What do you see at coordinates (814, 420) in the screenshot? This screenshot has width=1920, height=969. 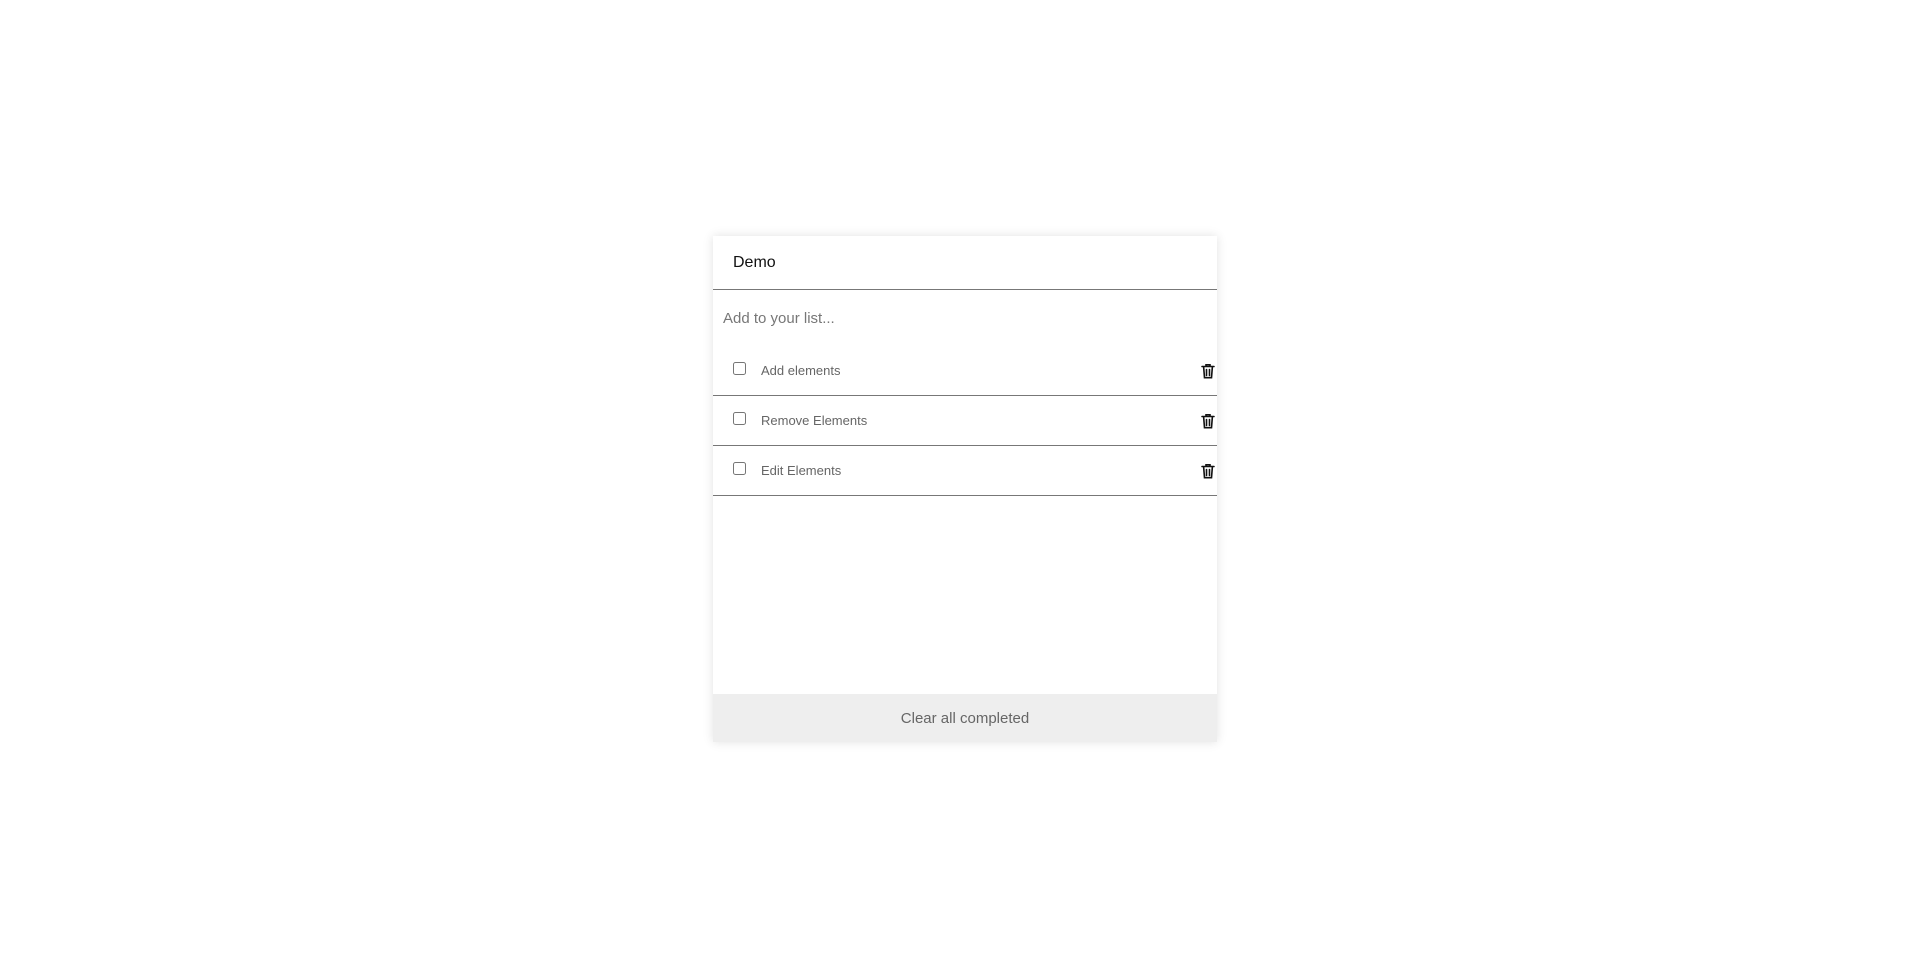 I see `item-label: Remove Elements` at bounding box center [814, 420].